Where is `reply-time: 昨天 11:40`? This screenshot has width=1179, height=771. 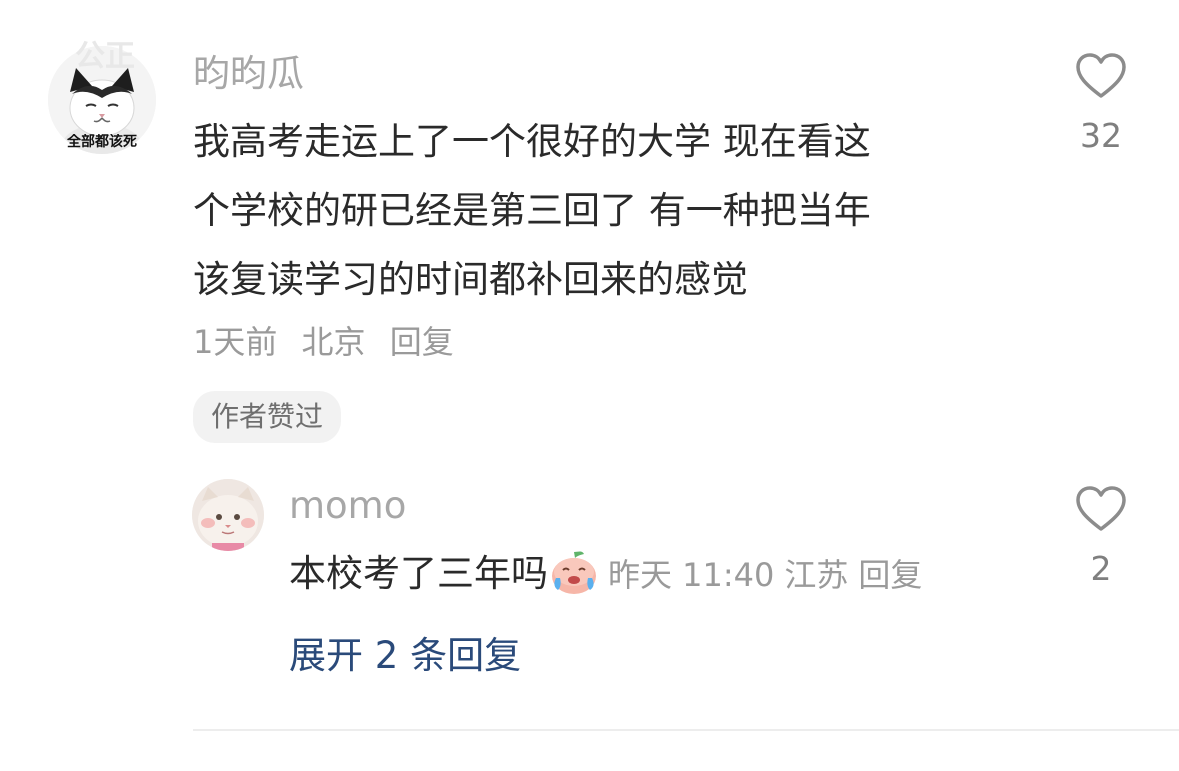
reply-time: 昨天 11:40 is located at coordinates (691, 575).